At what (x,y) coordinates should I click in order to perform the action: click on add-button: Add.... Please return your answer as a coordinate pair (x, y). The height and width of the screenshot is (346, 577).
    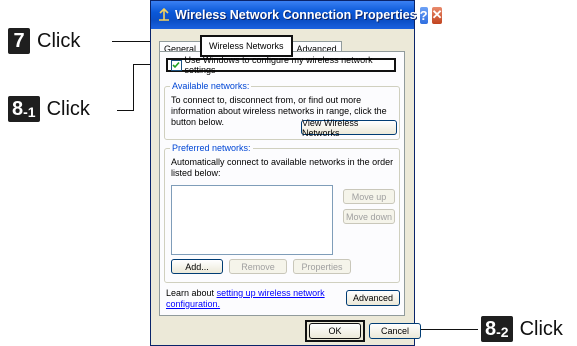
    Looking at the image, I should click on (197, 266).